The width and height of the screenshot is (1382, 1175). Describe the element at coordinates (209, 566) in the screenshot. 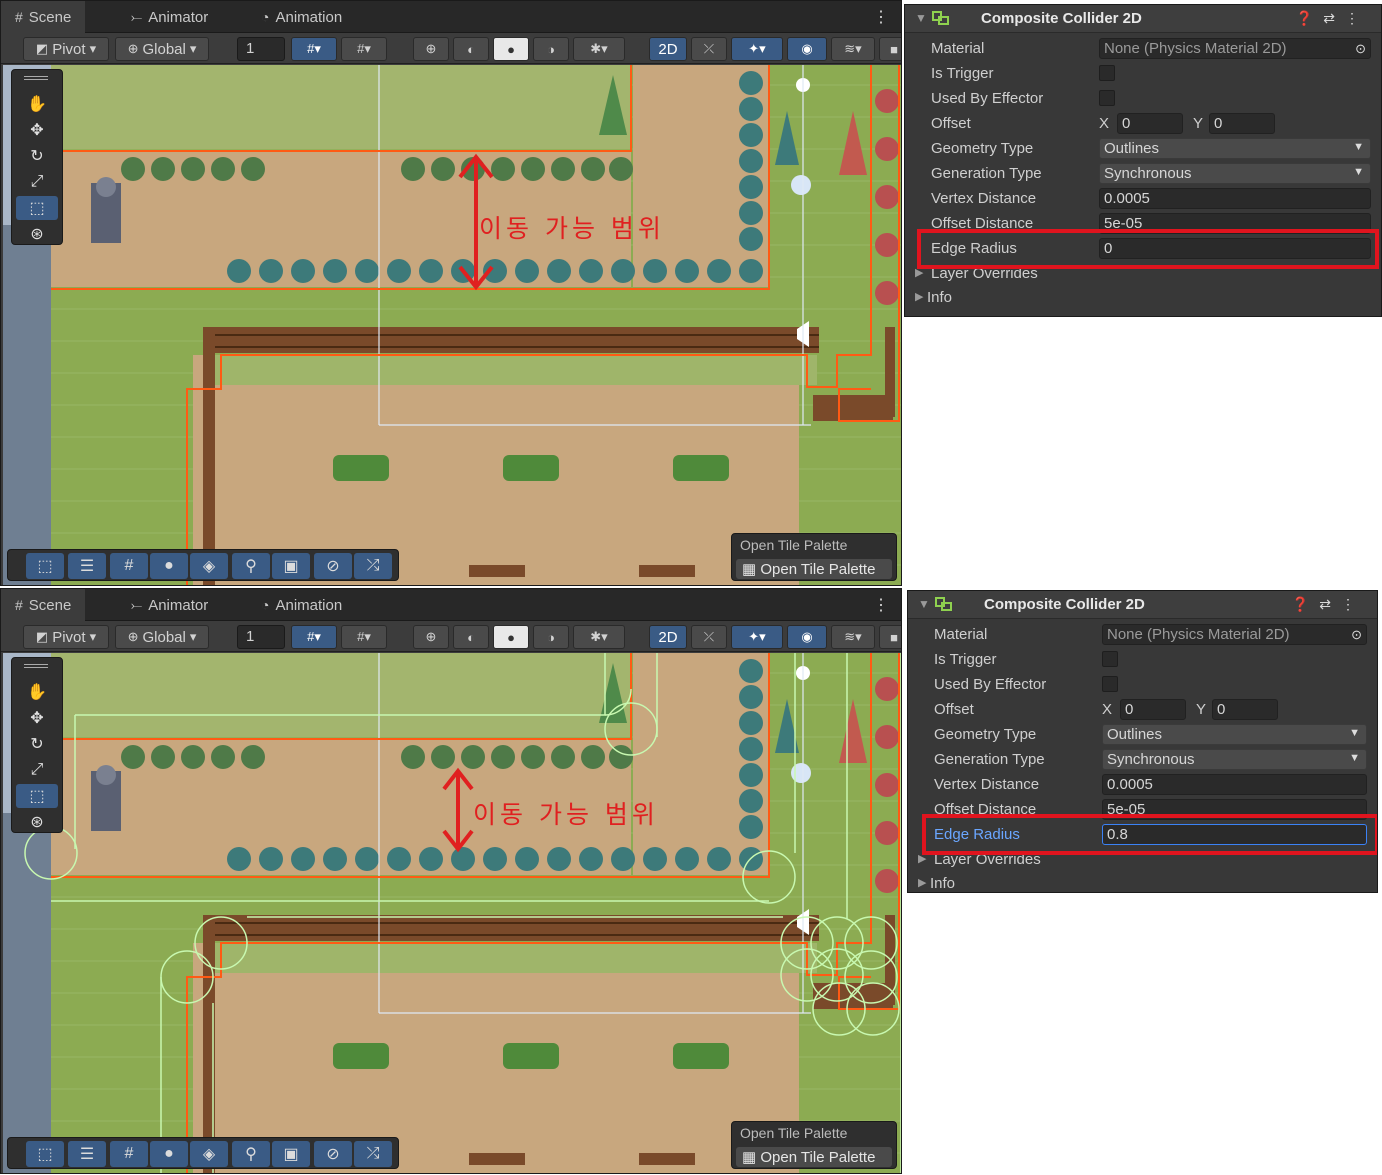

I see `tile-button: ◈` at that location.